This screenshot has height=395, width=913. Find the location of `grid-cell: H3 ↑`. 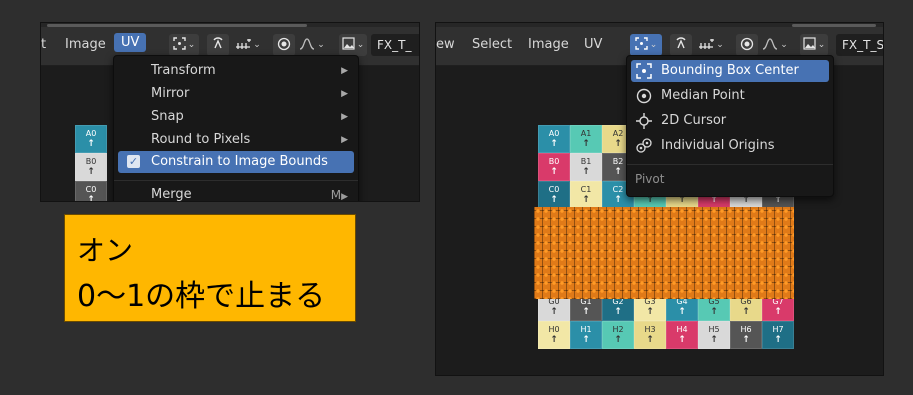

grid-cell: H3 ↑ is located at coordinates (650, 335).